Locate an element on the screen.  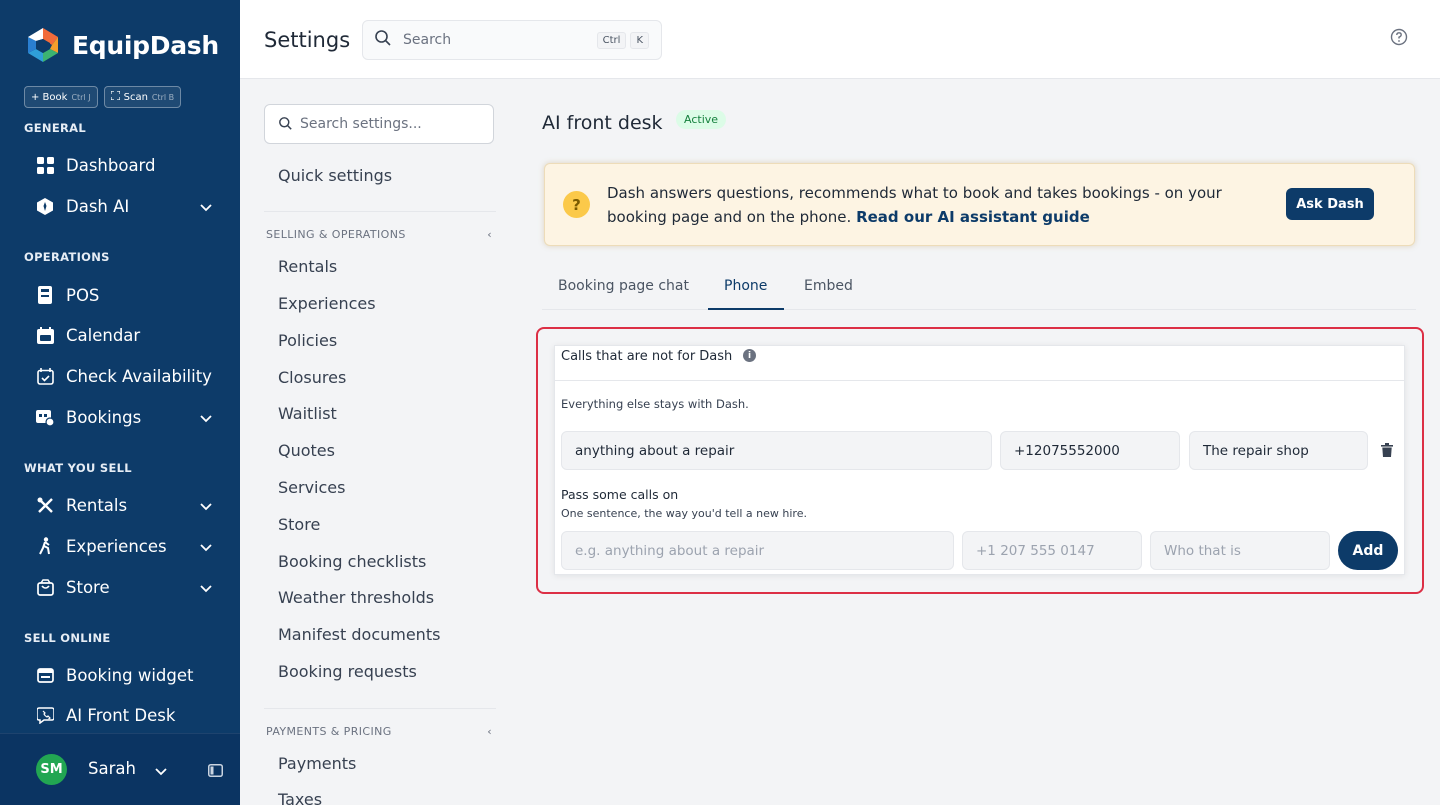
info-icon: i is located at coordinates (749, 355).